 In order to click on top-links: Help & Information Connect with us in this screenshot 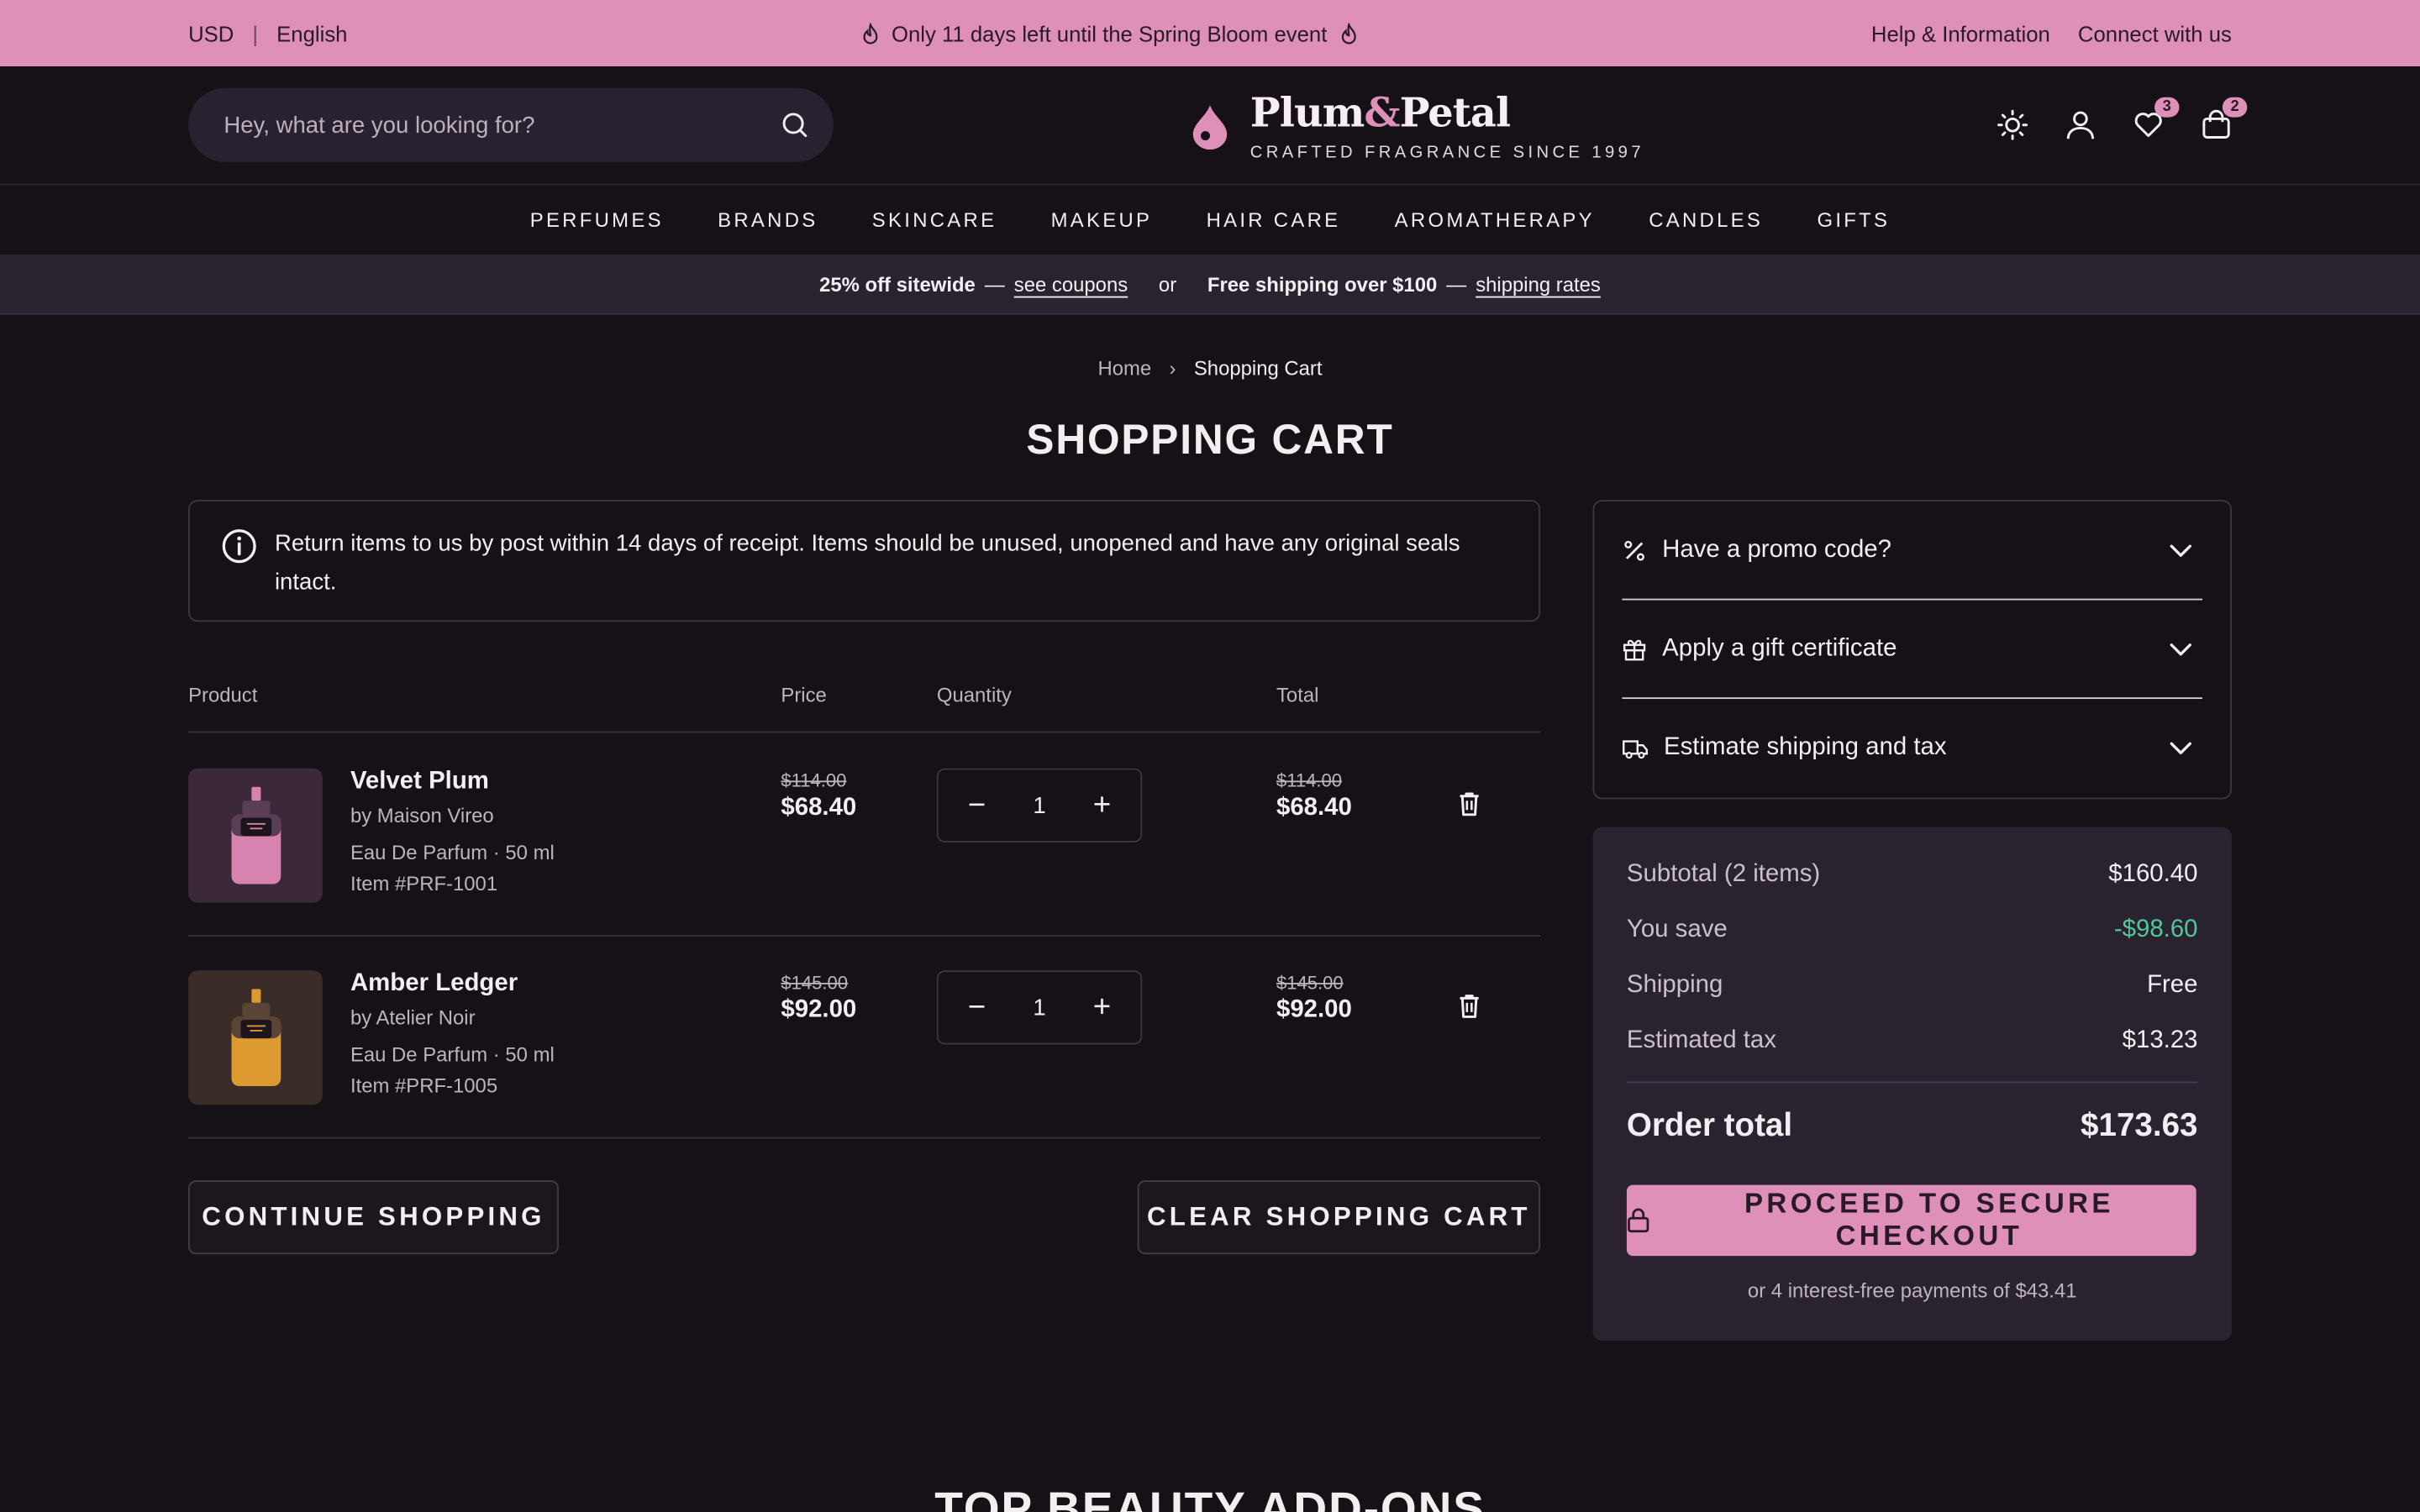, I will do `click(2051, 33)`.